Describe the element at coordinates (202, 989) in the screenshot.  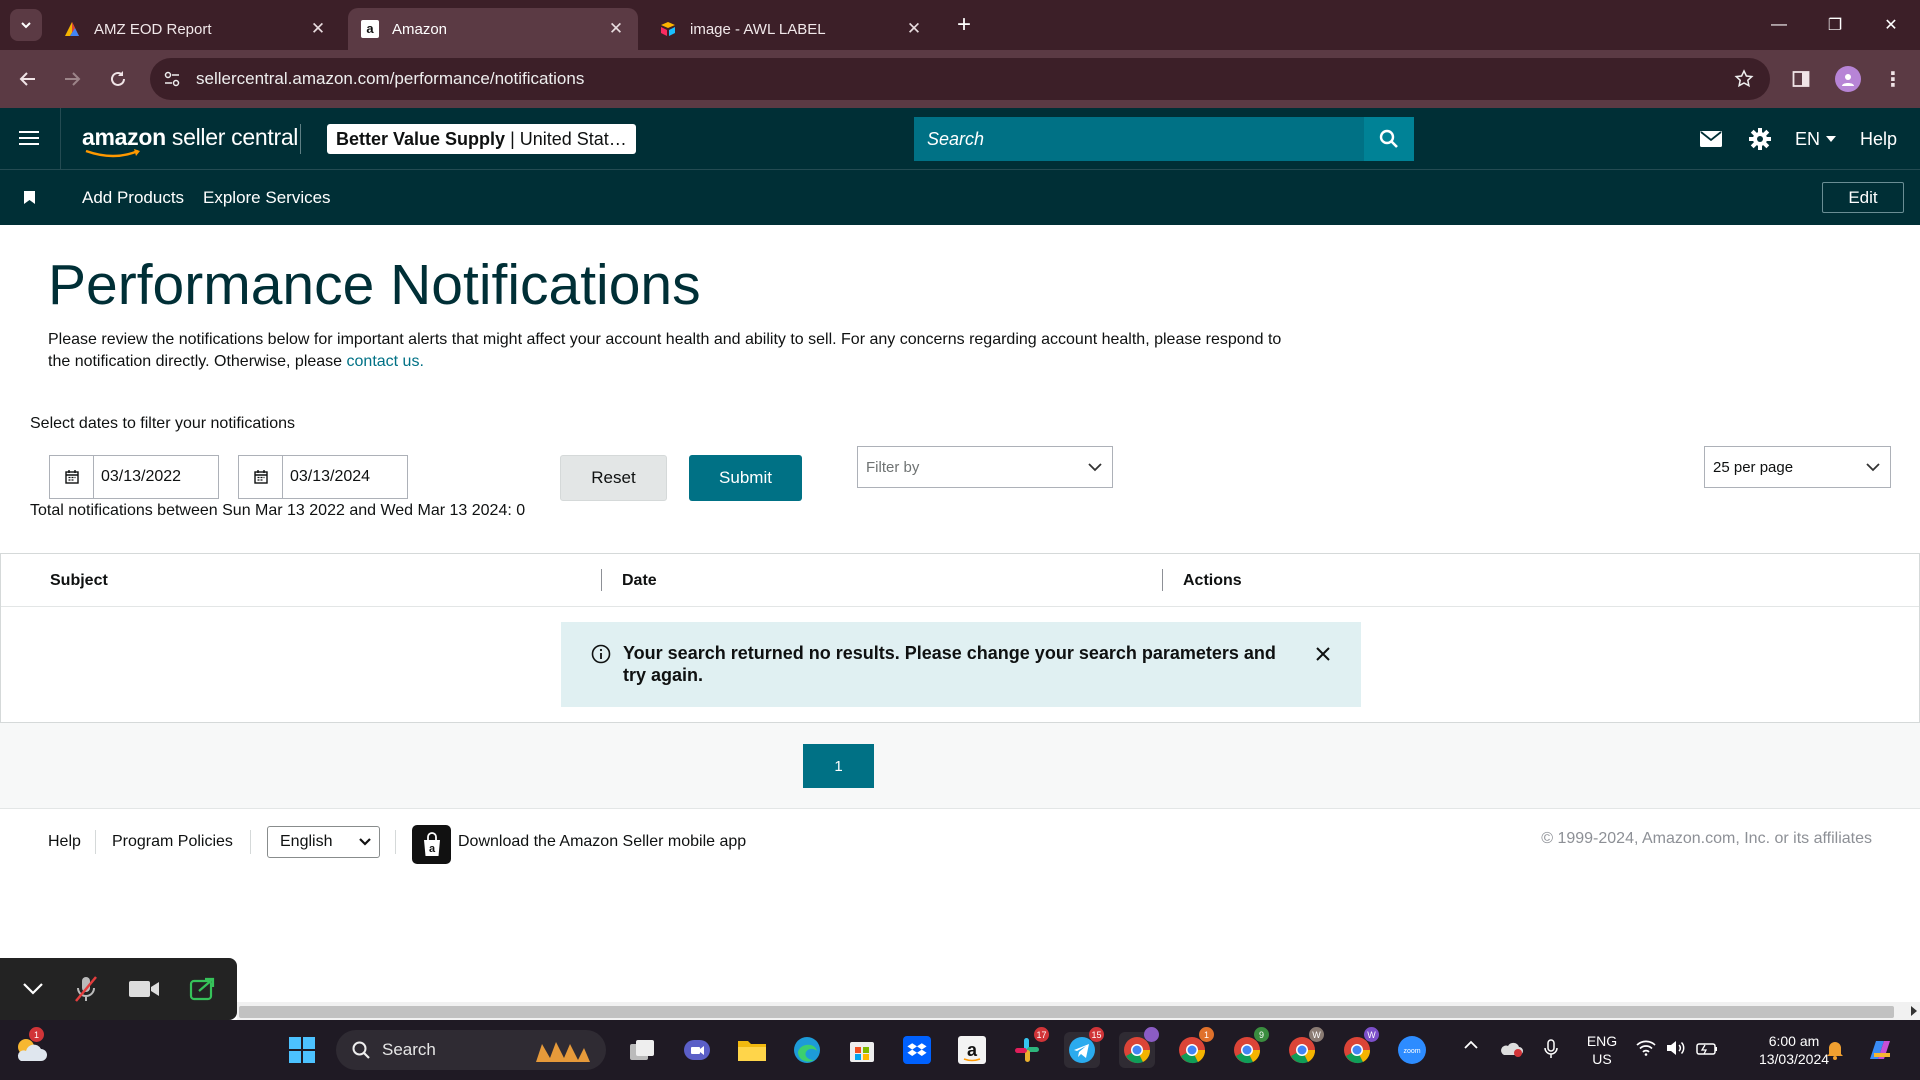
I see `share-screen-icon` at that location.